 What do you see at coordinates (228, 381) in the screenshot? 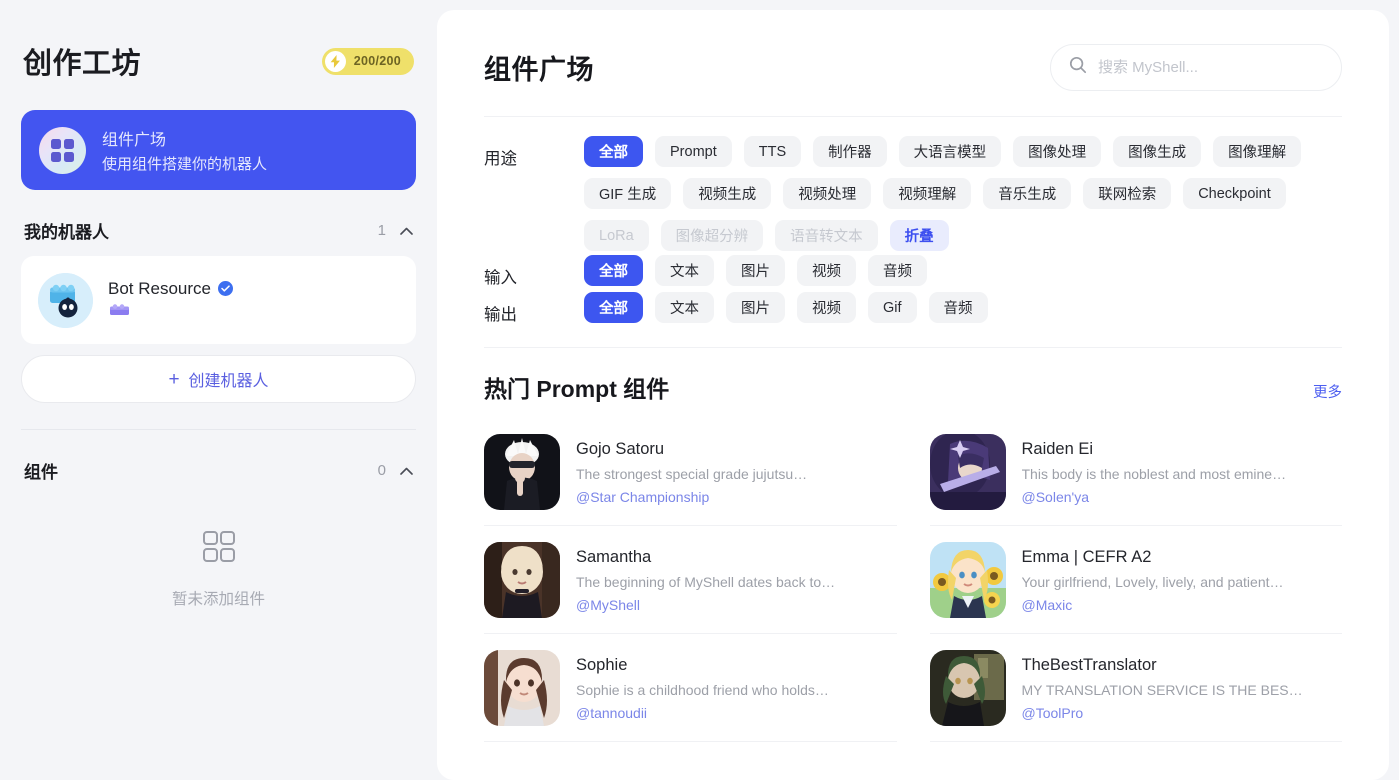
I see `create-bot-label: 创建机器人` at bounding box center [228, 381].